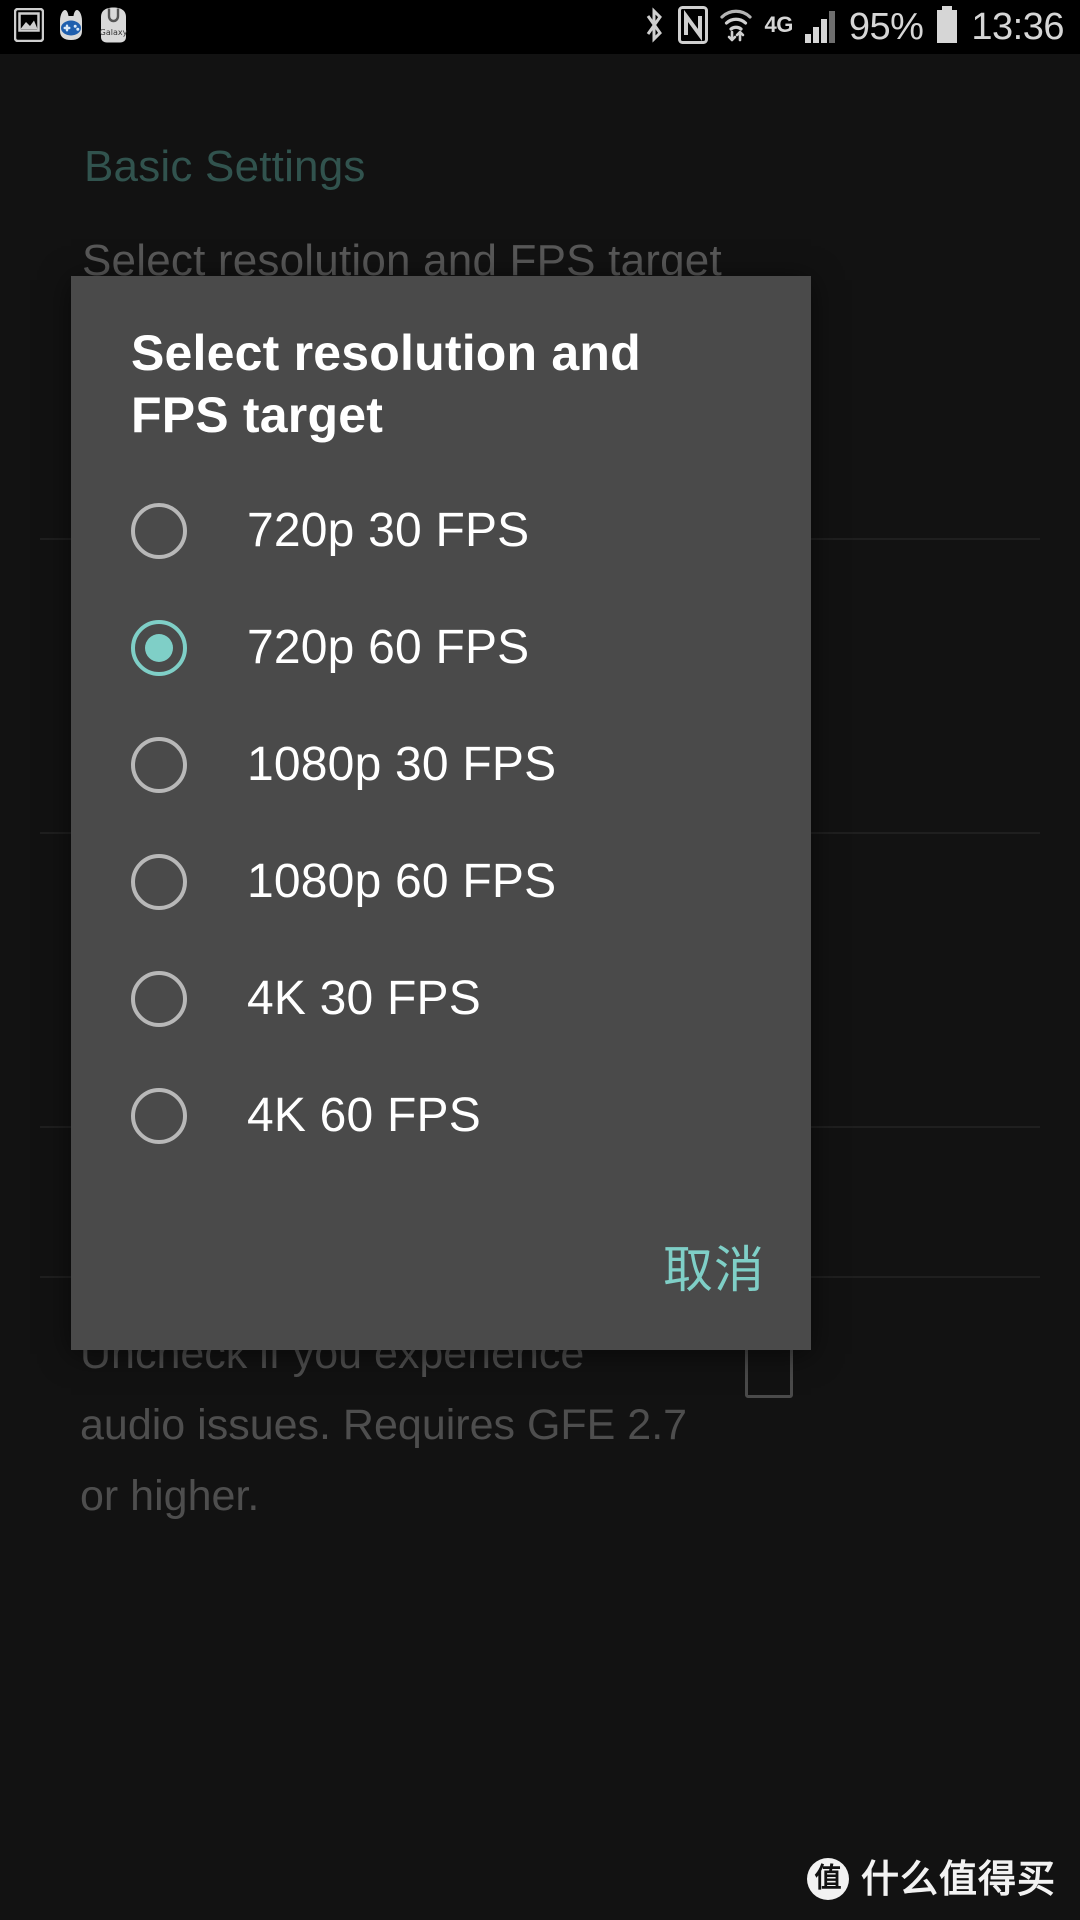 The width and height of the screenshot is (1080, 1920). I want to click on wifi-transfer-icon, so click(736, 27).